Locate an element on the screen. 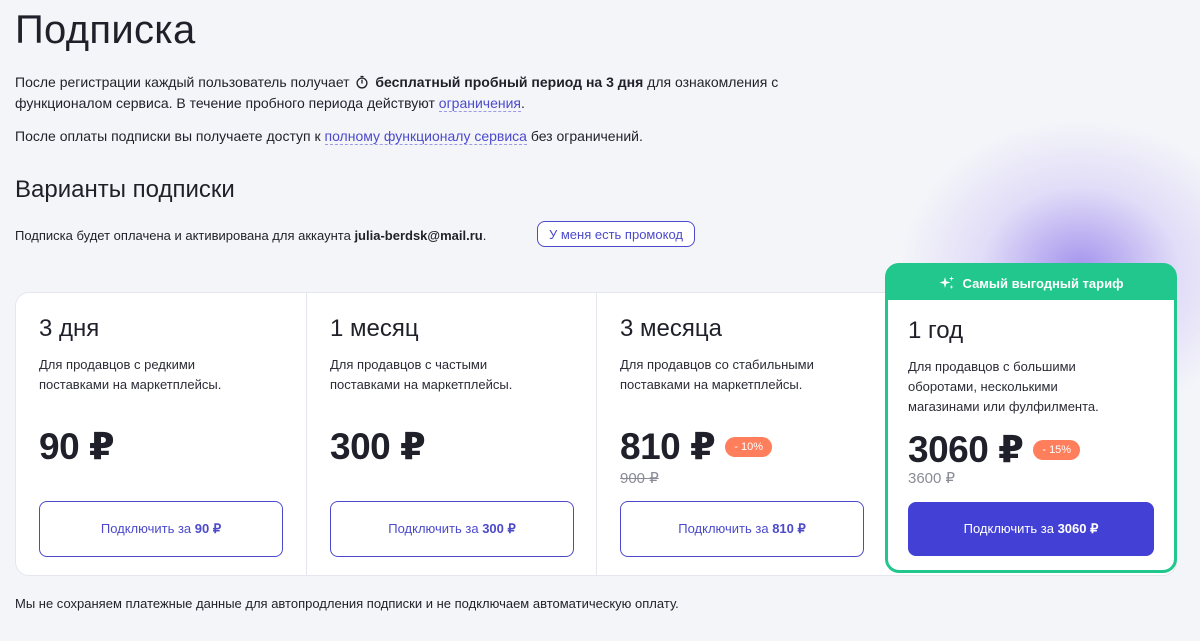 The height and width of the screenshot is (641, 1200). price-row: 90 ₽ is located at coordinates (77, 446).